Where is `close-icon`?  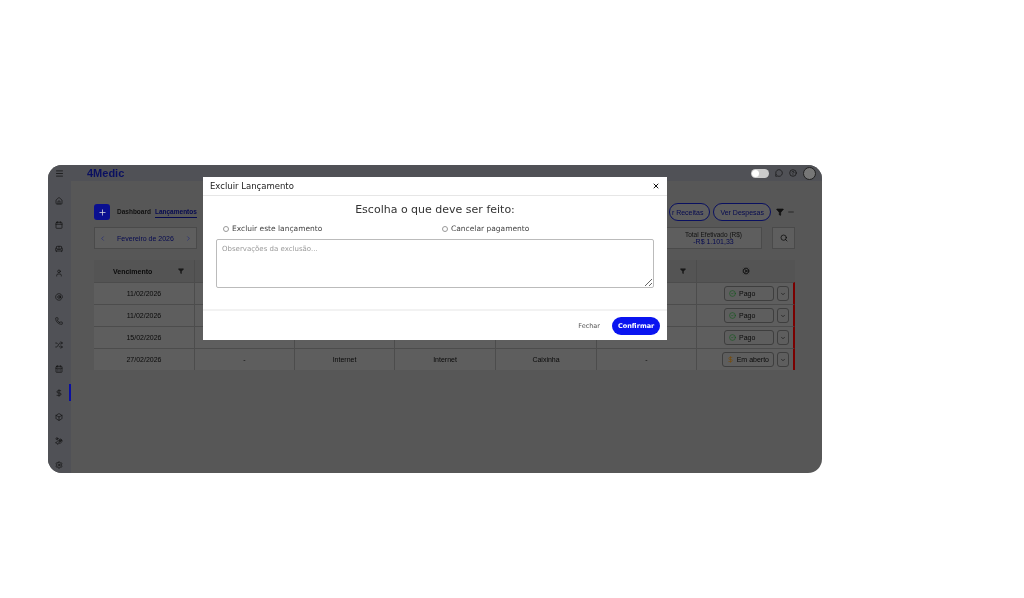 close-icon is located at coordinates (656, 186).